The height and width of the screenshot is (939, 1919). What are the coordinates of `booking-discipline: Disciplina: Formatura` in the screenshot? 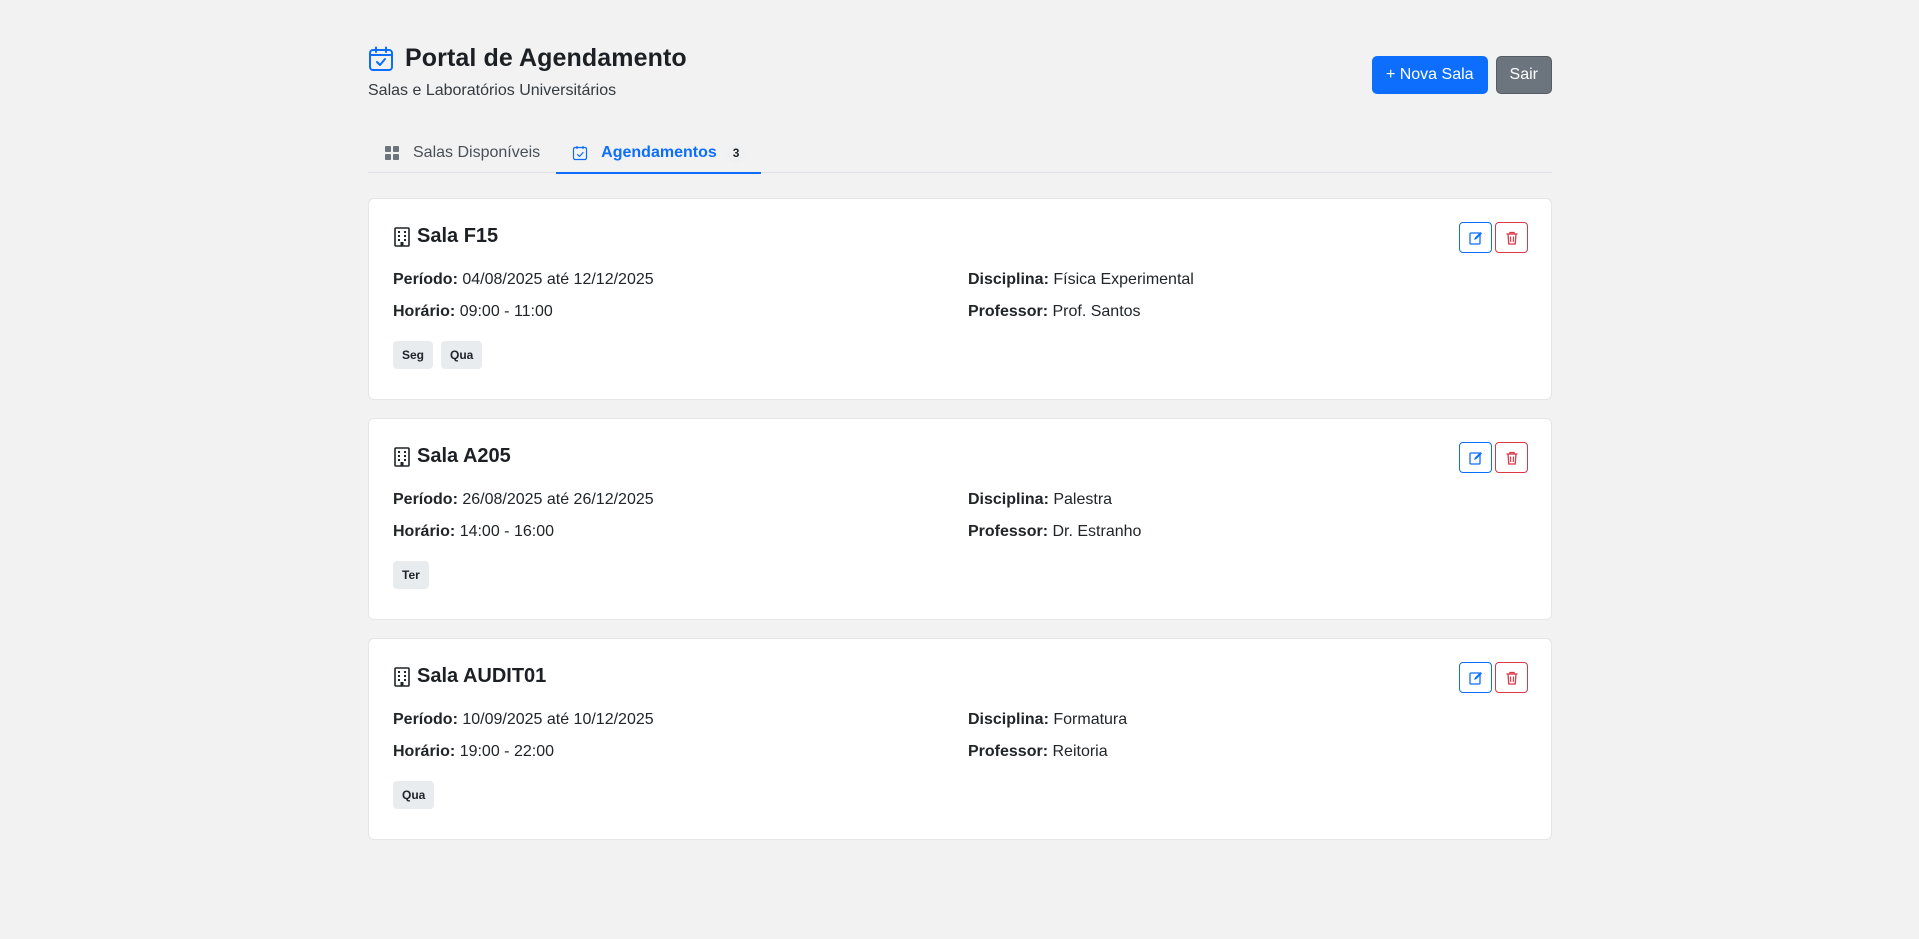 It's located at (1047, 720).